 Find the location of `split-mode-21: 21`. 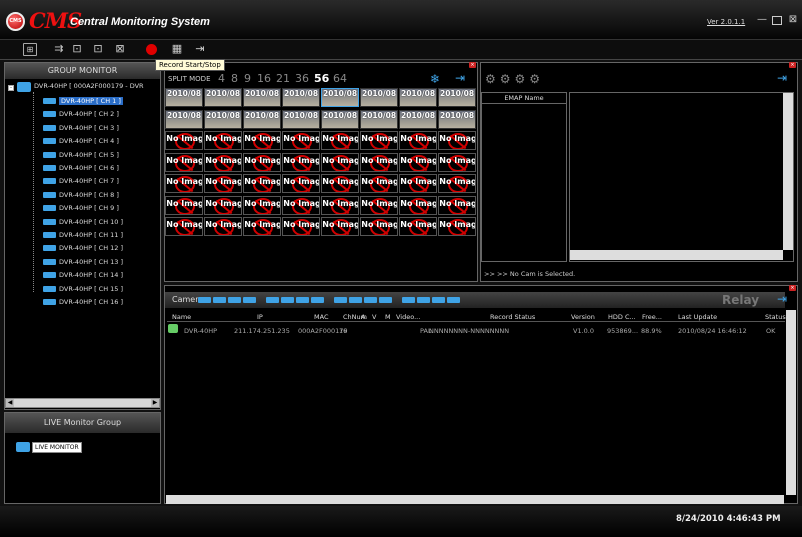

split-mode-21: 21 is located at coordinates (283, 78).